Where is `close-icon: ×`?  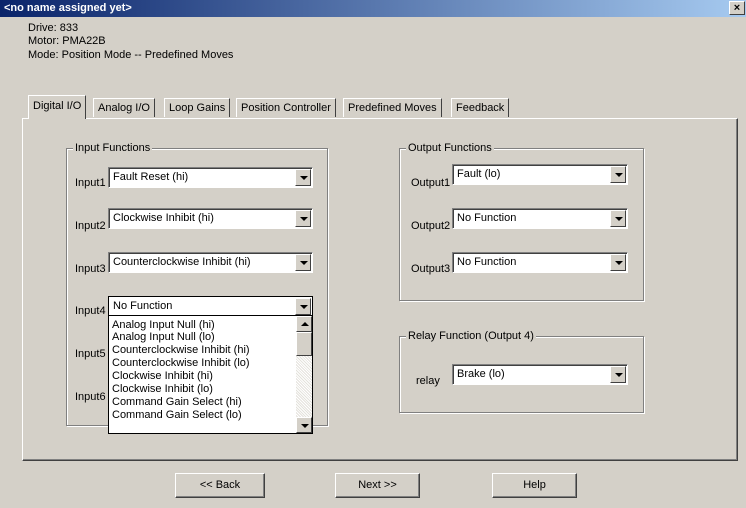
close-icon: × is located at coordinates (737, 8).